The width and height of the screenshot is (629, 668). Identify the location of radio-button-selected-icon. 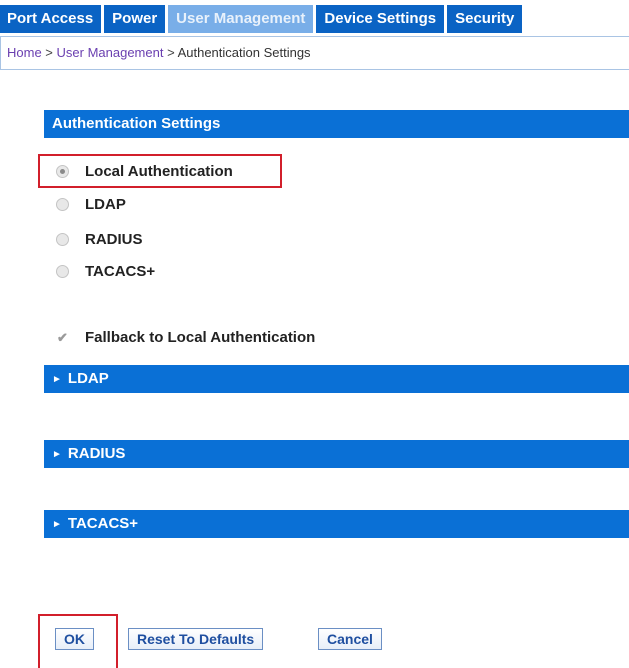
(62, 171).